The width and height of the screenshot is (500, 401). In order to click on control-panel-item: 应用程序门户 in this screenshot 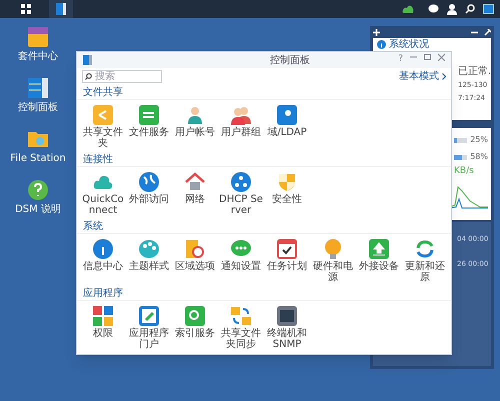, I will do `click(149, 339)`.